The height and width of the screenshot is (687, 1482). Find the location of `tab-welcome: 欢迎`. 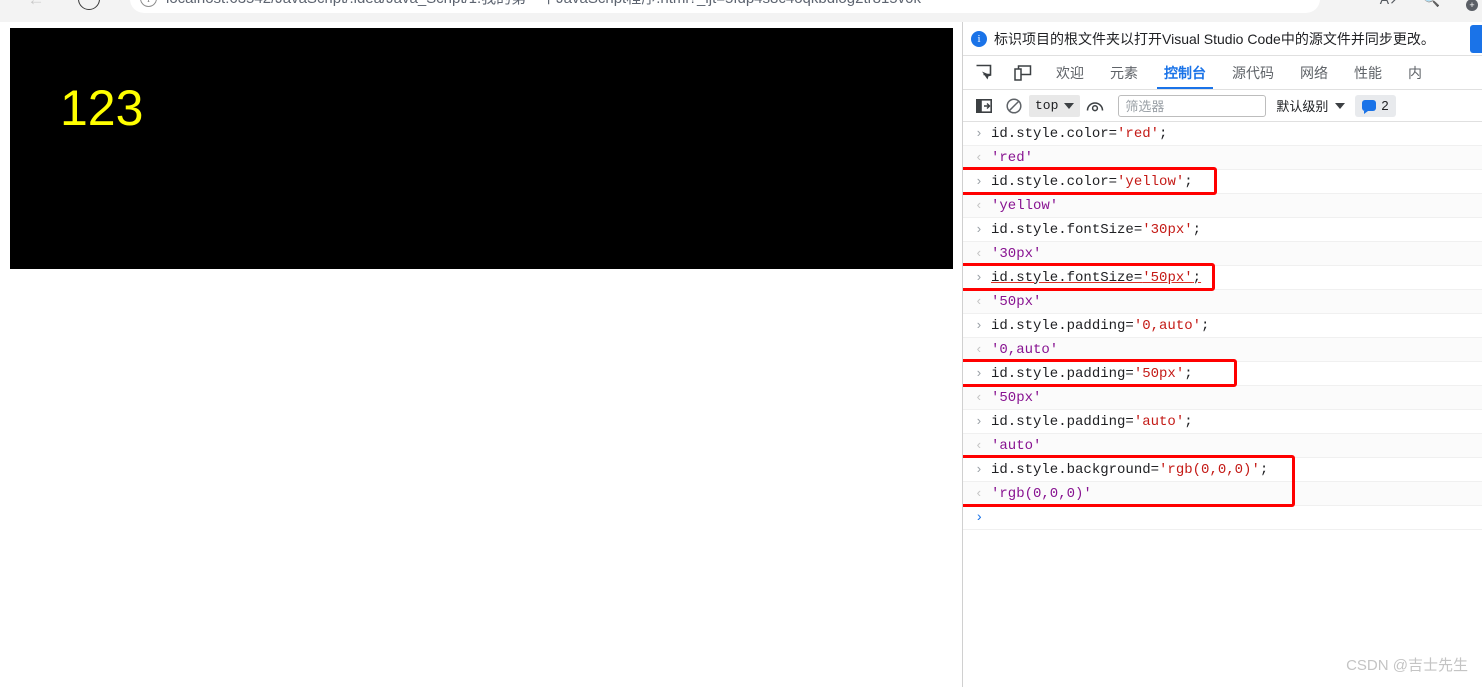

tab-welcome: 欢迎 is located at coordinates (1070, 72).